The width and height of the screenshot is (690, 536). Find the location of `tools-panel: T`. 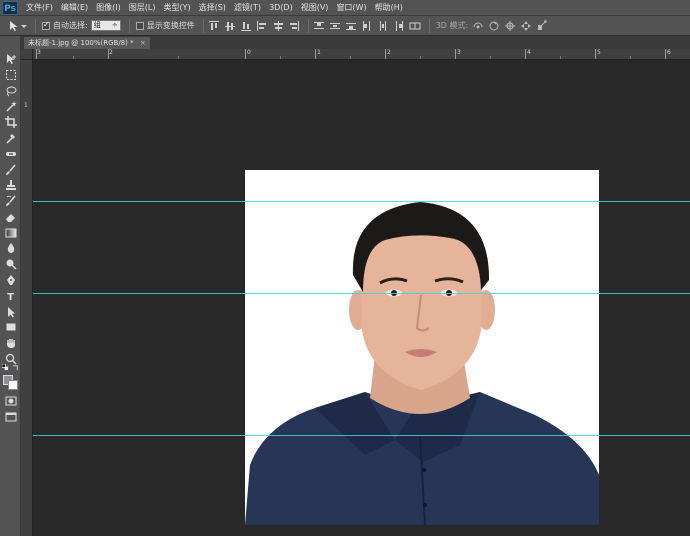

tools-panel: T is located at coordinates (10, 286).